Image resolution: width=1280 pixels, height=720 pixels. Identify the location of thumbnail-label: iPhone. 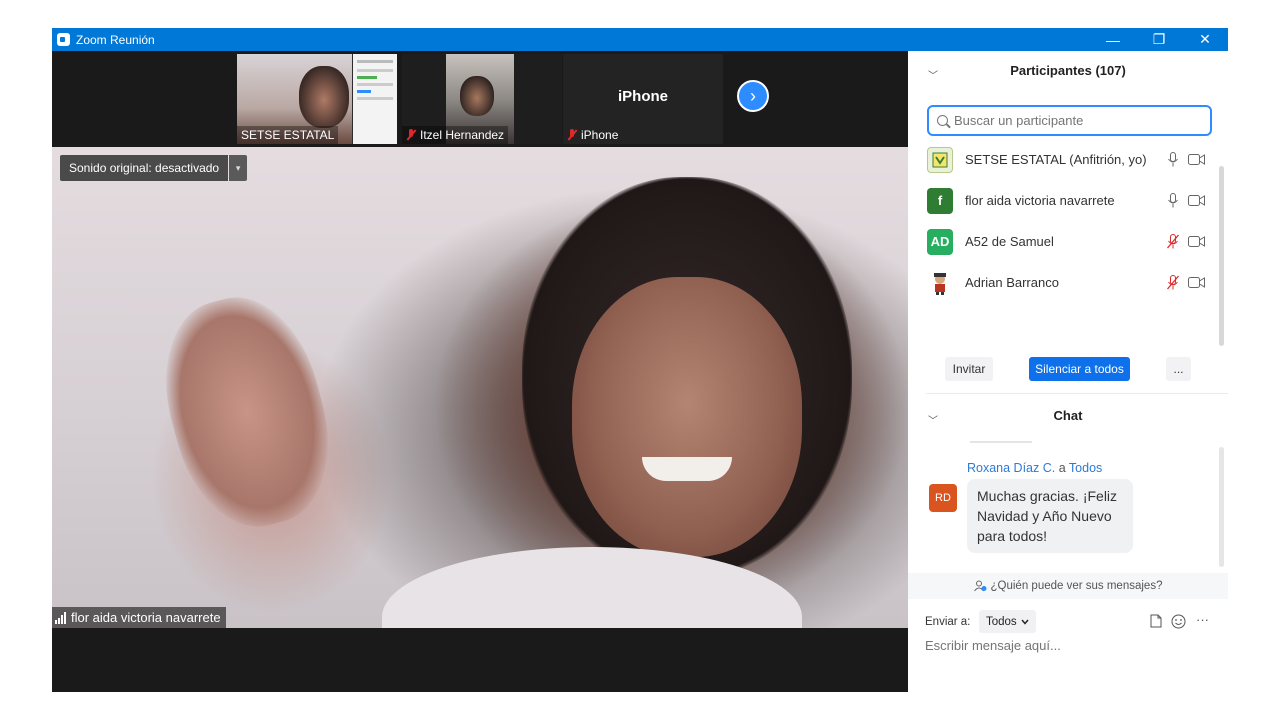
(592, 135).